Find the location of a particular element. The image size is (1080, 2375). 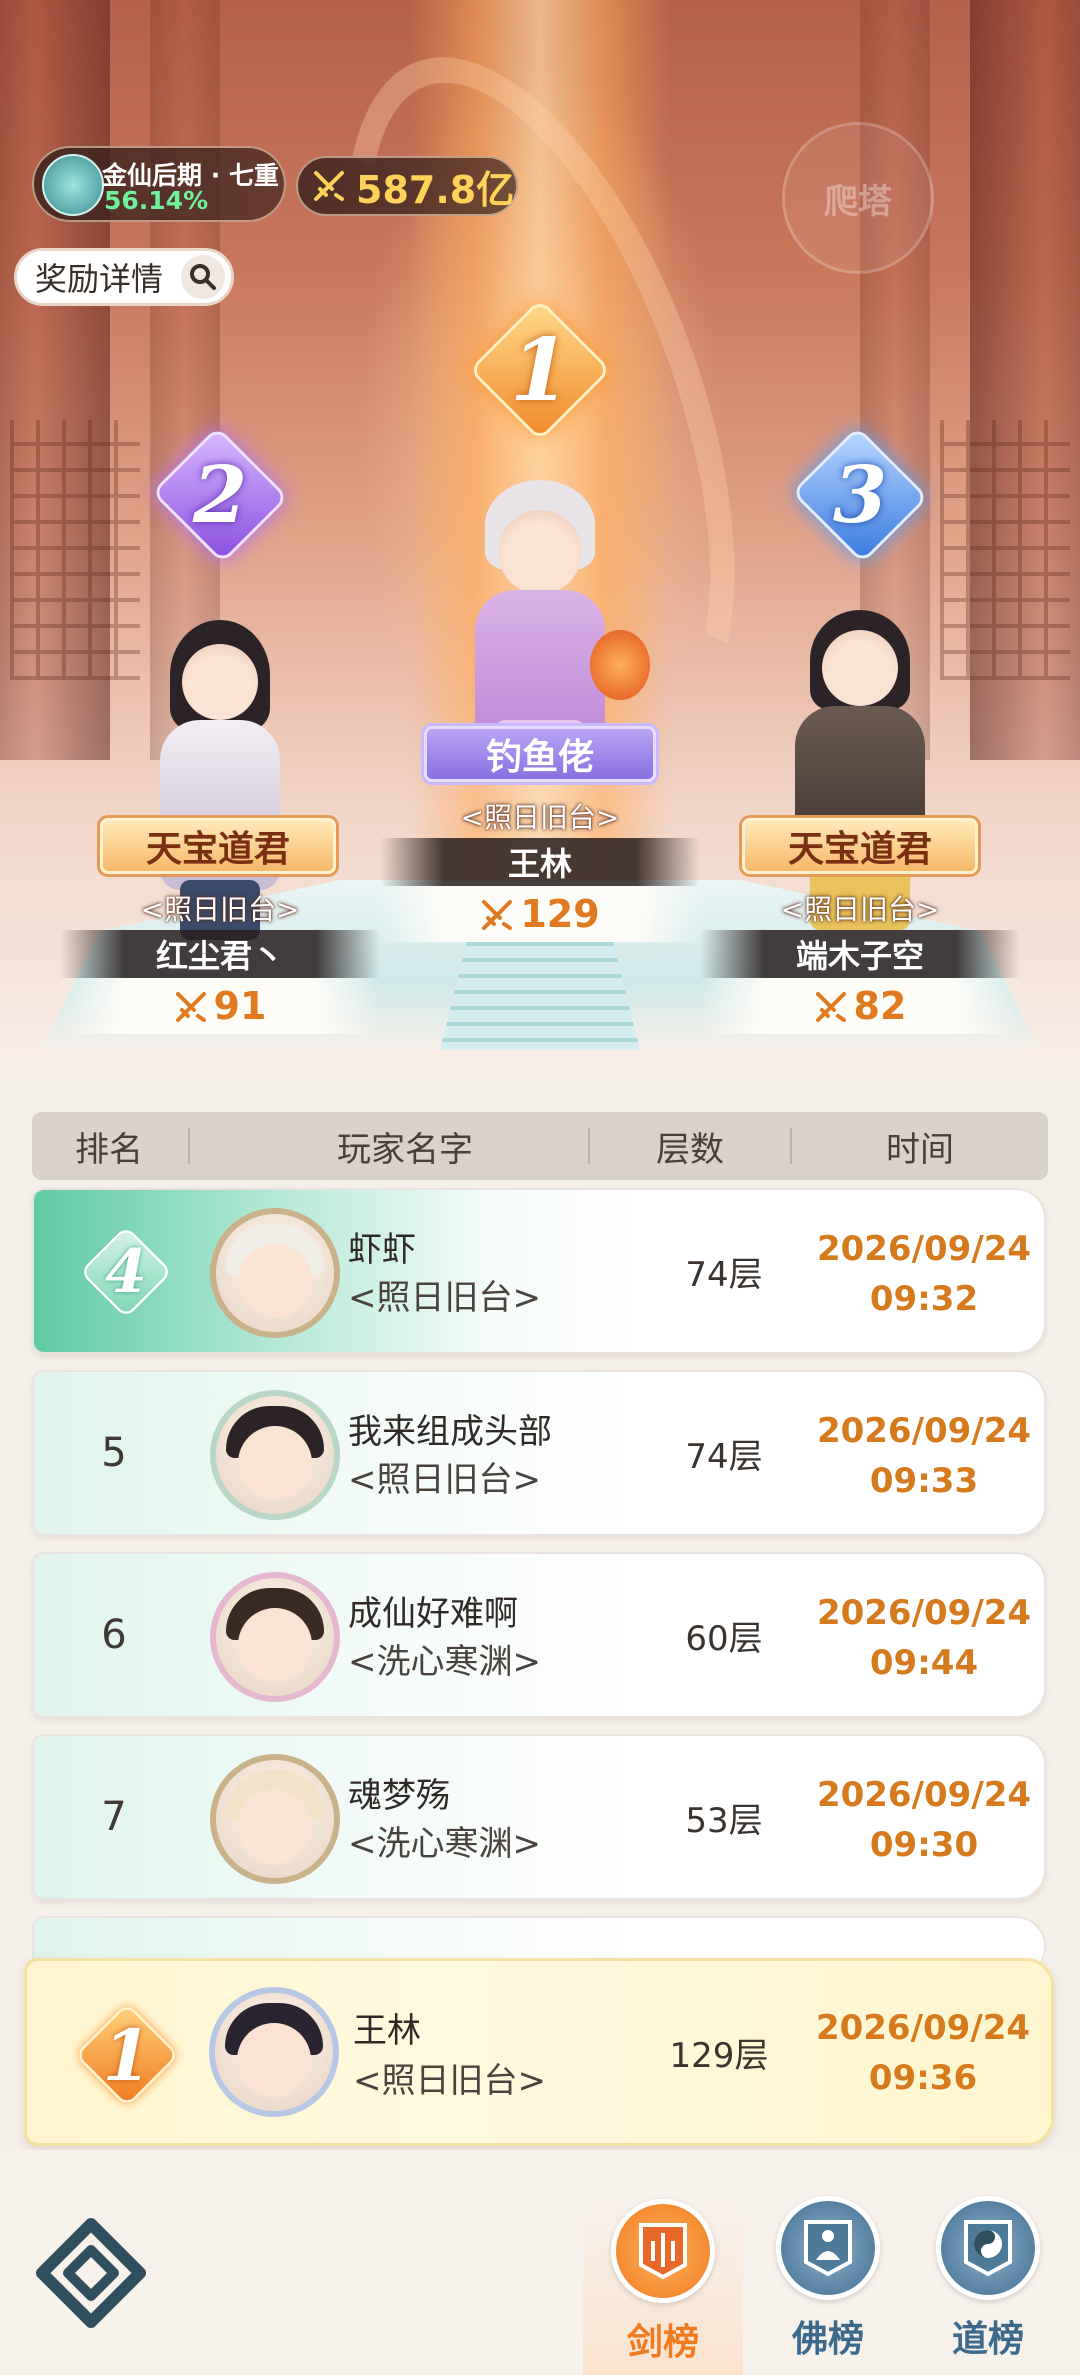

rank-2-guild: <照日旧台> is located at coordinates (220, 909).